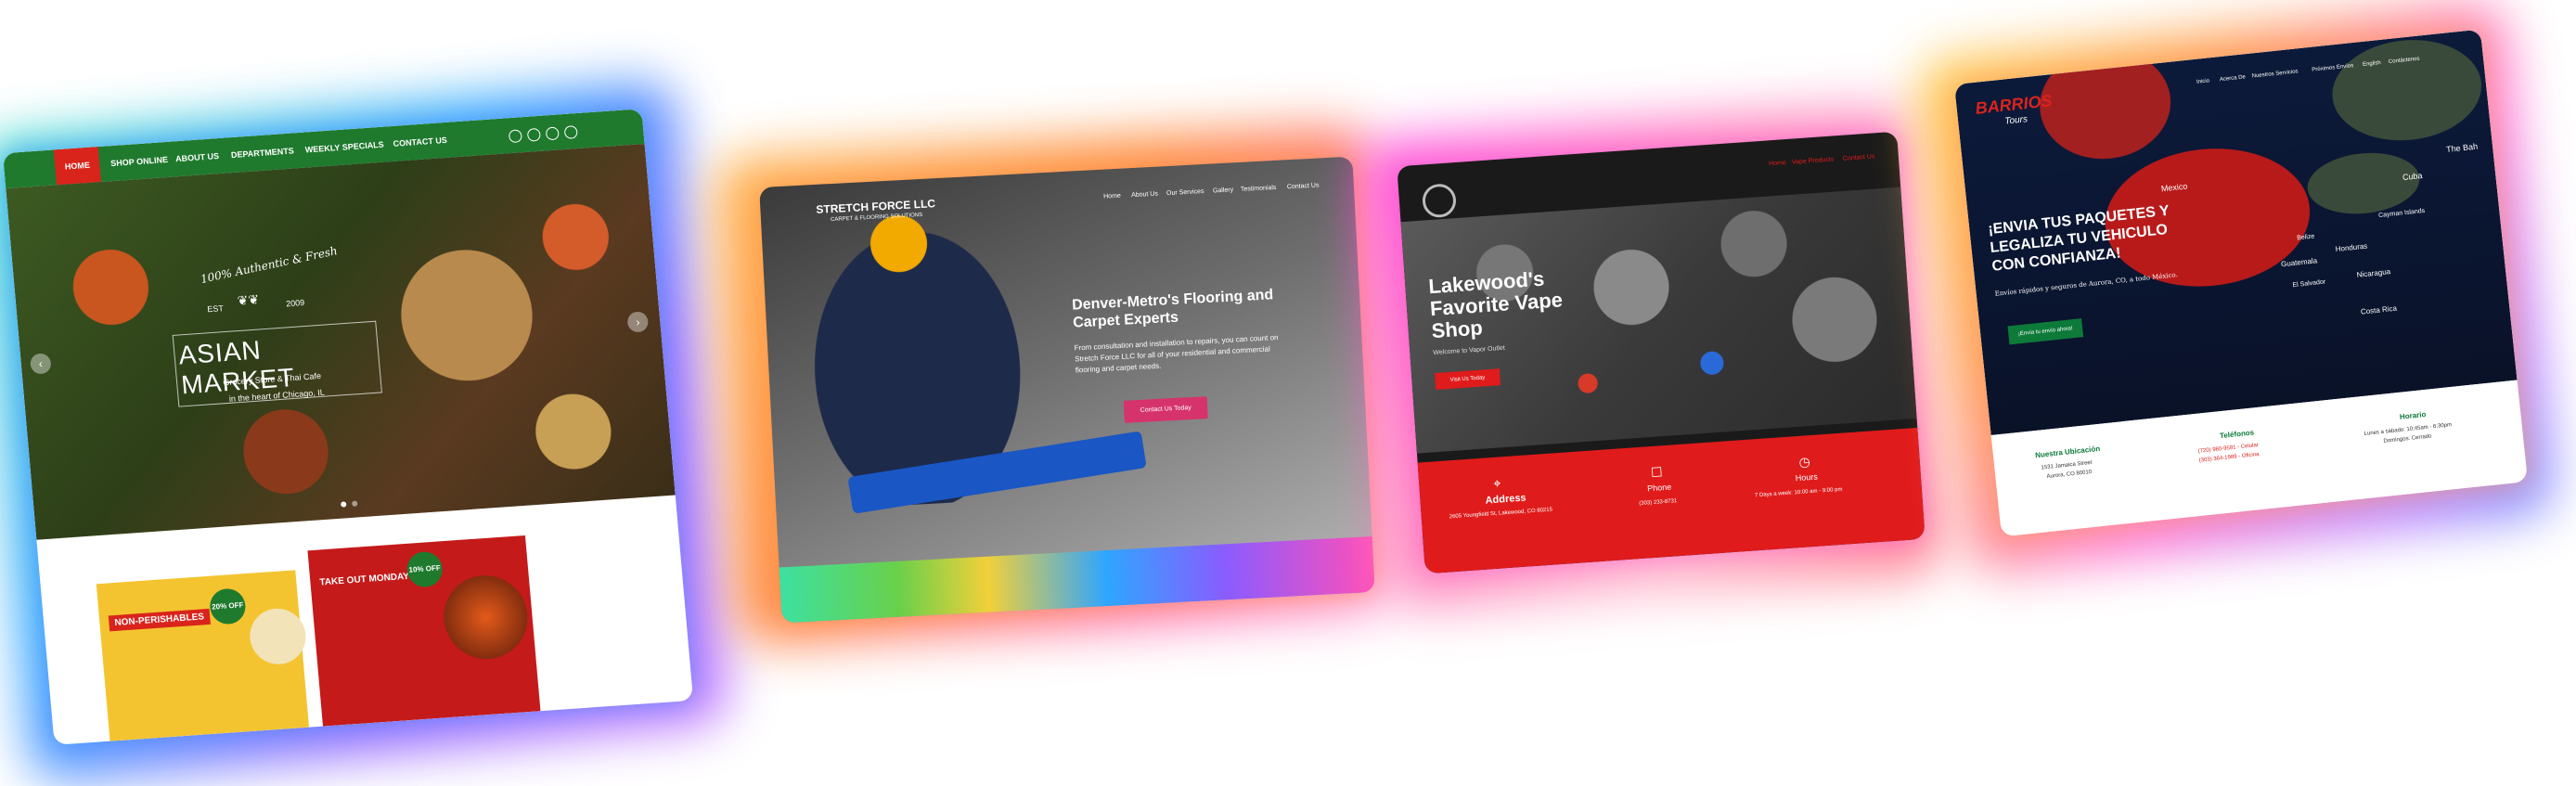 This screenshot has height=786, width=2576. Describe the element at coordinates (2351, 248) in the screenshot. I see `map-label-honduras: Honduras` at that location.